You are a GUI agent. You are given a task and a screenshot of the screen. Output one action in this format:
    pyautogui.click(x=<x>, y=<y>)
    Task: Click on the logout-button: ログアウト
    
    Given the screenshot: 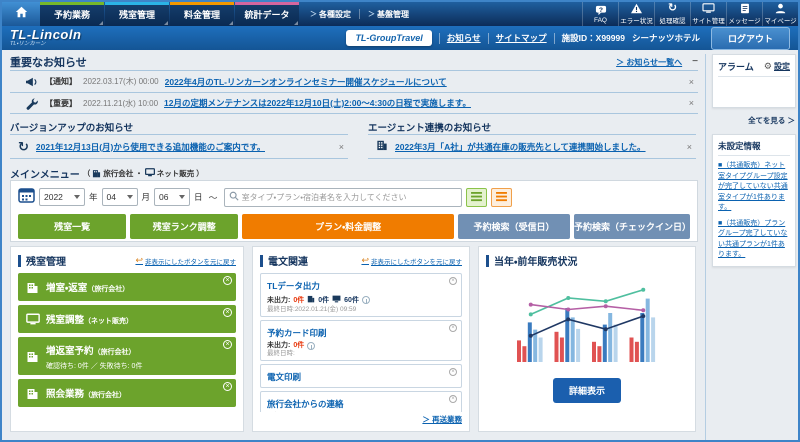 What is the action you would take?
    pyautogui.click(x=750, y=38)
    